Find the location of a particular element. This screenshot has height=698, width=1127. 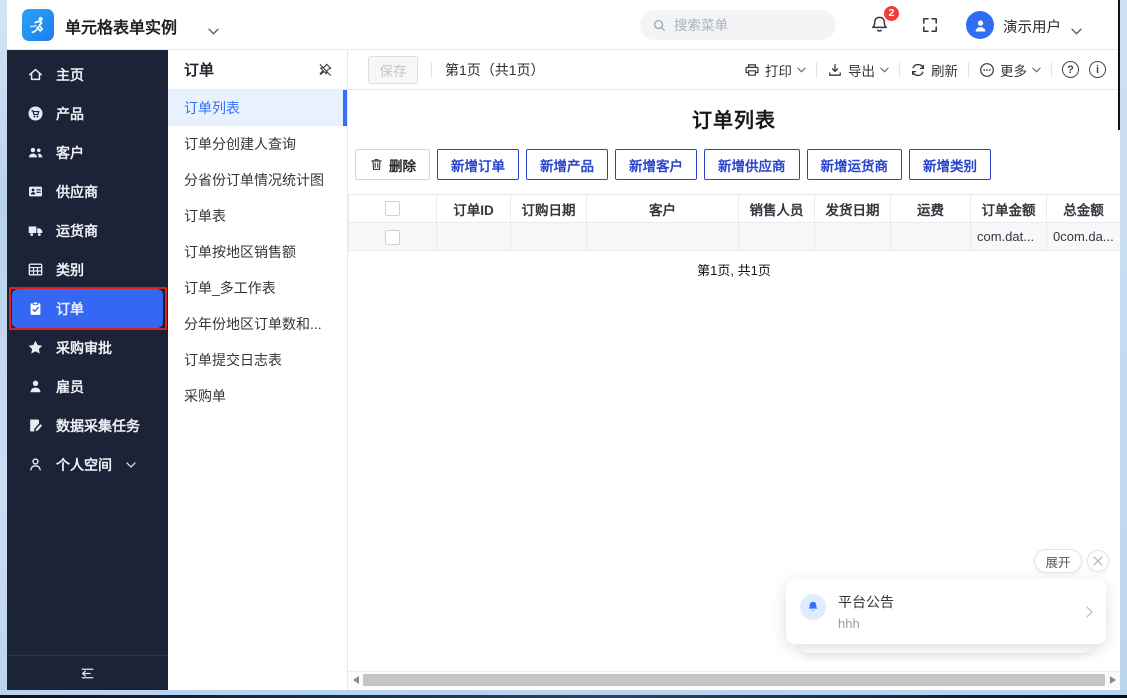

sidebar-item-employees: 雇员 is located at coordinates (87, 386).